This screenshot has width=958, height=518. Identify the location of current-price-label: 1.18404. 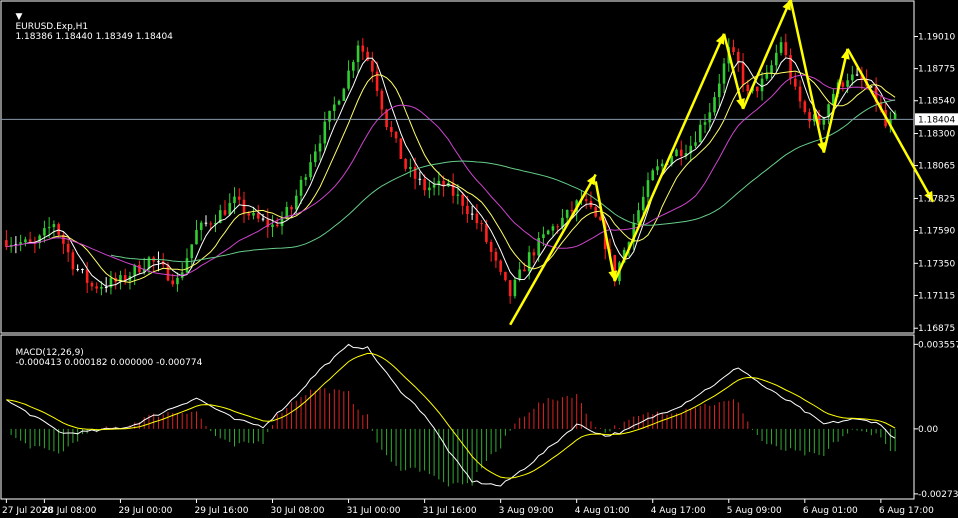
(936, 120).